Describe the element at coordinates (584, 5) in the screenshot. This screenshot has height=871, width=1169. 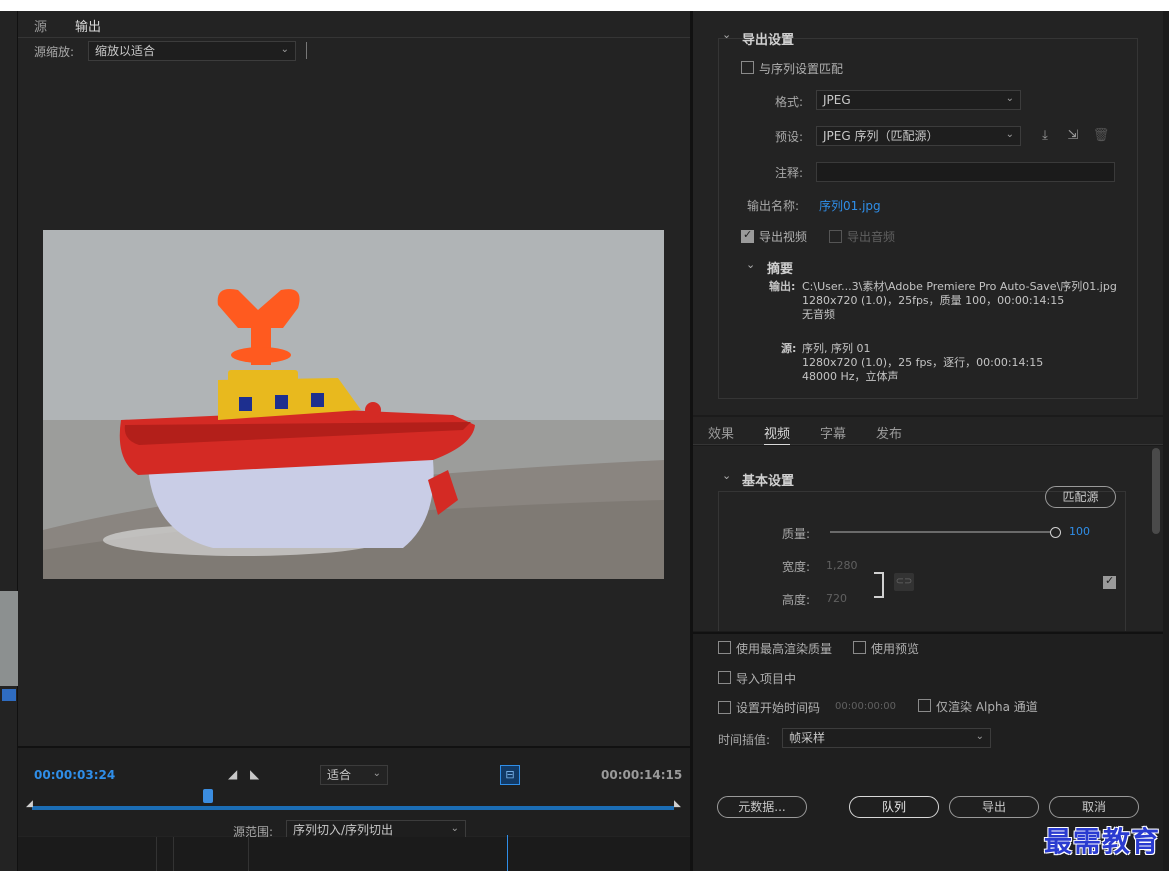
I see `window-title-bar` at that location.